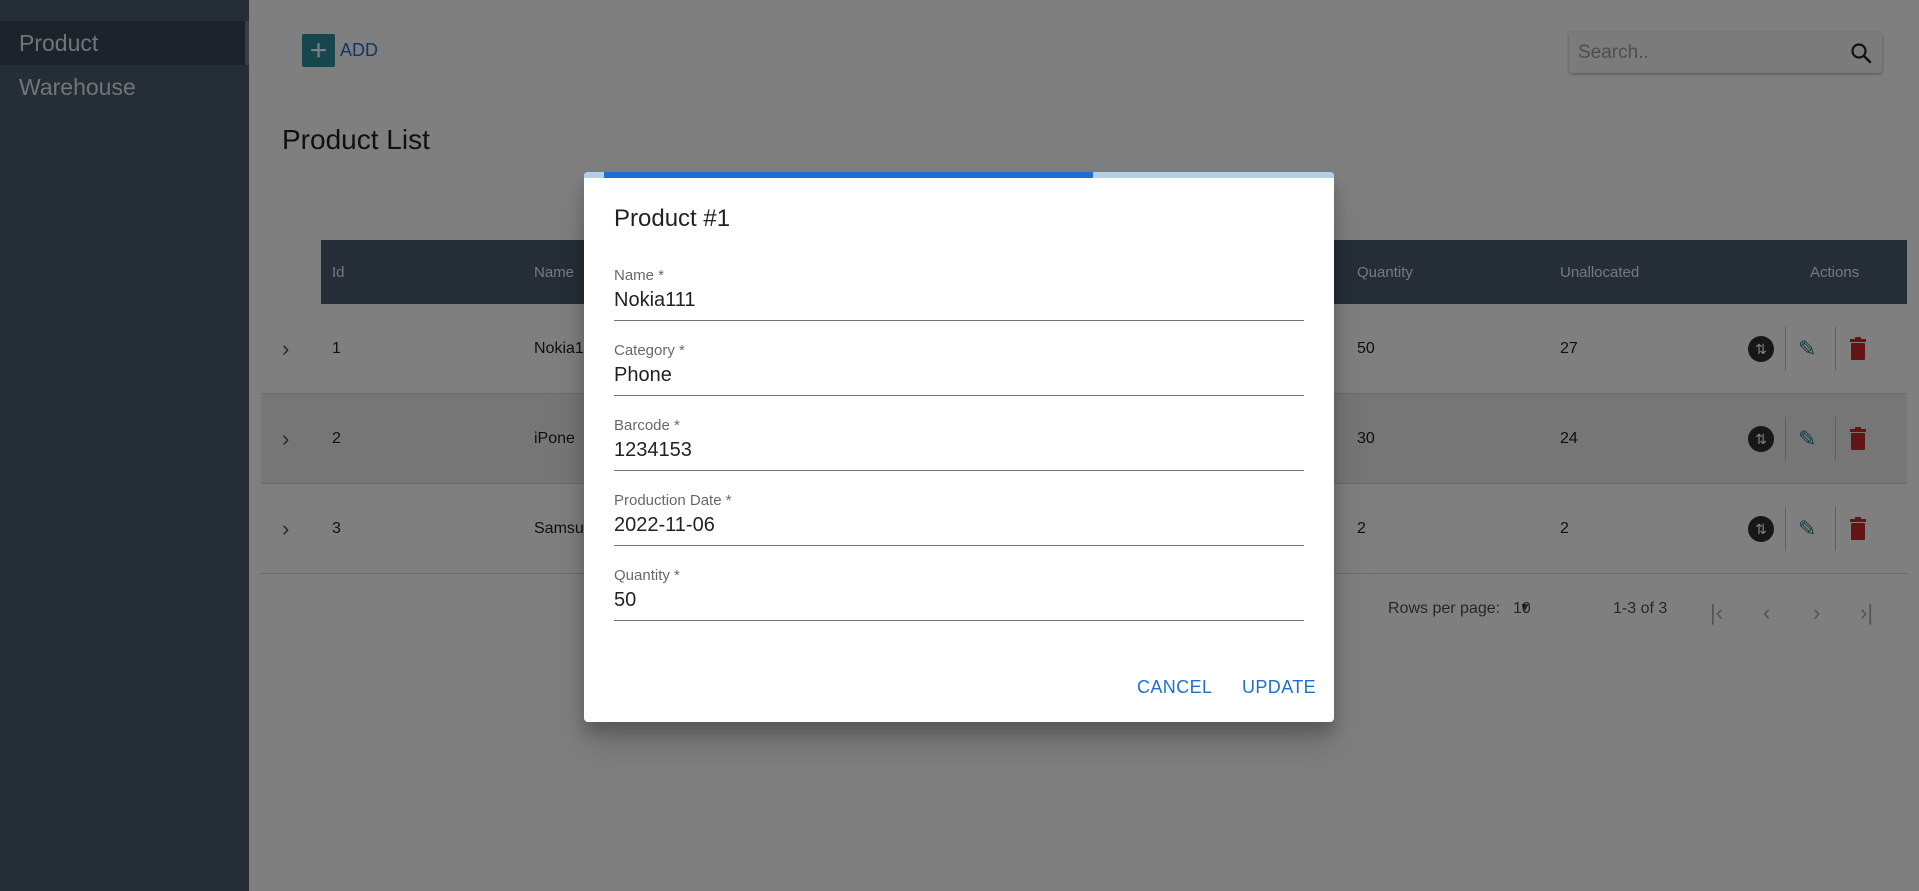  Describe the element at coordinates (655, 300) in the screenshot. I see `name-field-value: Nokia111` at that location.